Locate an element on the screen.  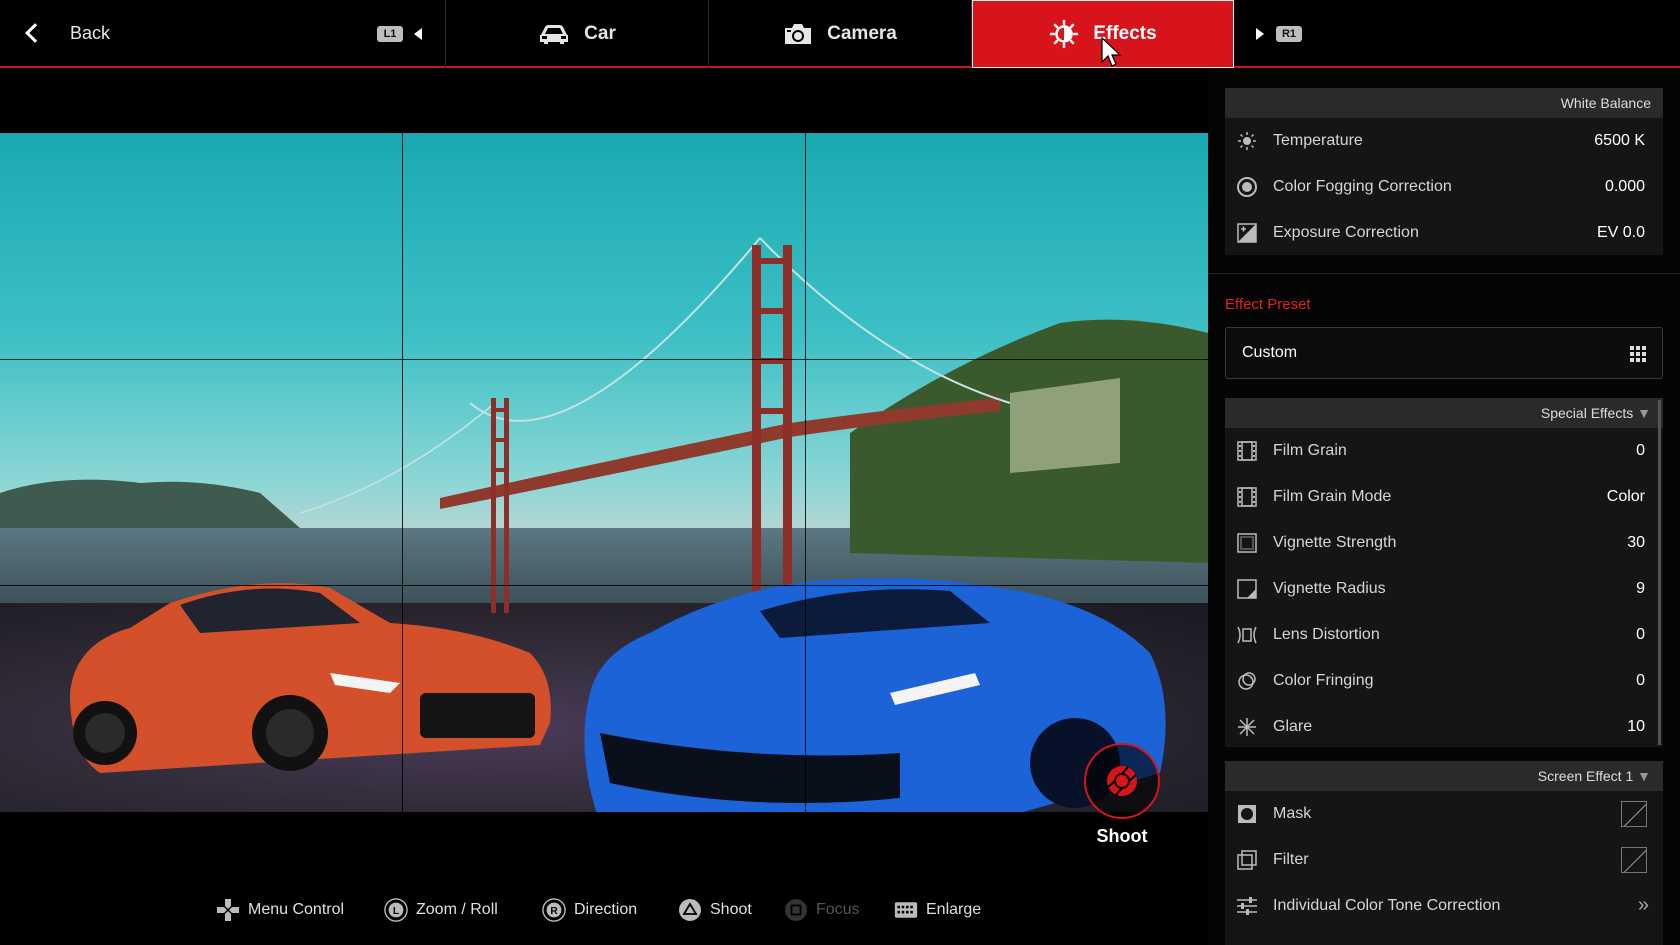
exposure-correction-label: Exposure Correction is located at coordinates (1346, 232).